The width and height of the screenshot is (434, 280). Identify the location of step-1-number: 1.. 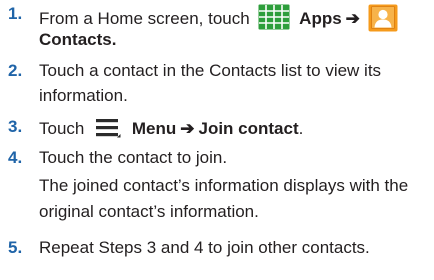
(15, 13).